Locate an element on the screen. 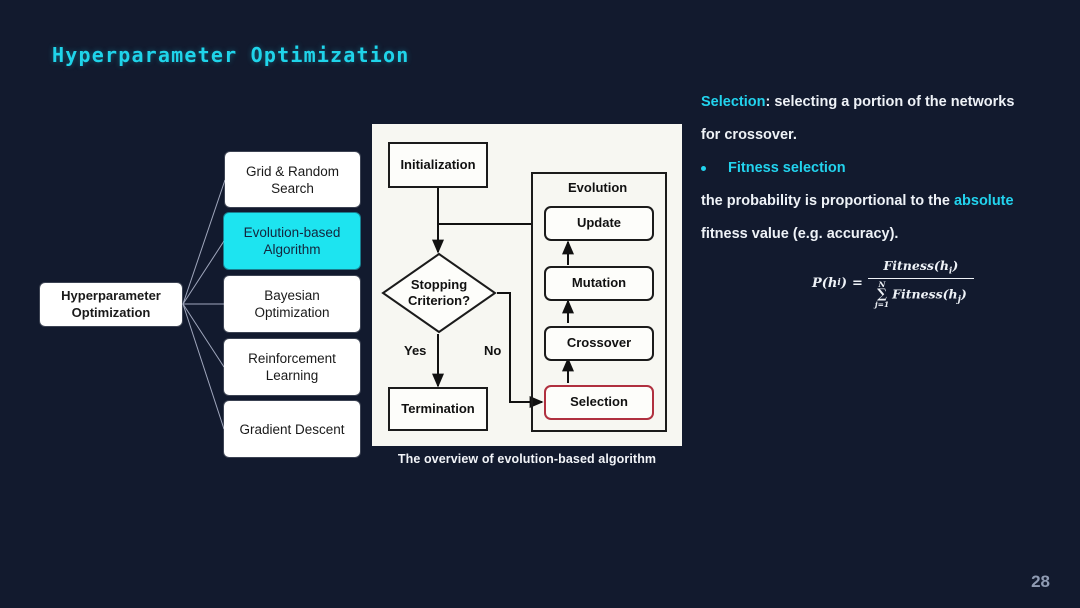 The image size is (1080, 608). flowchart-node-label: Update is located at coordinates (599, 223).